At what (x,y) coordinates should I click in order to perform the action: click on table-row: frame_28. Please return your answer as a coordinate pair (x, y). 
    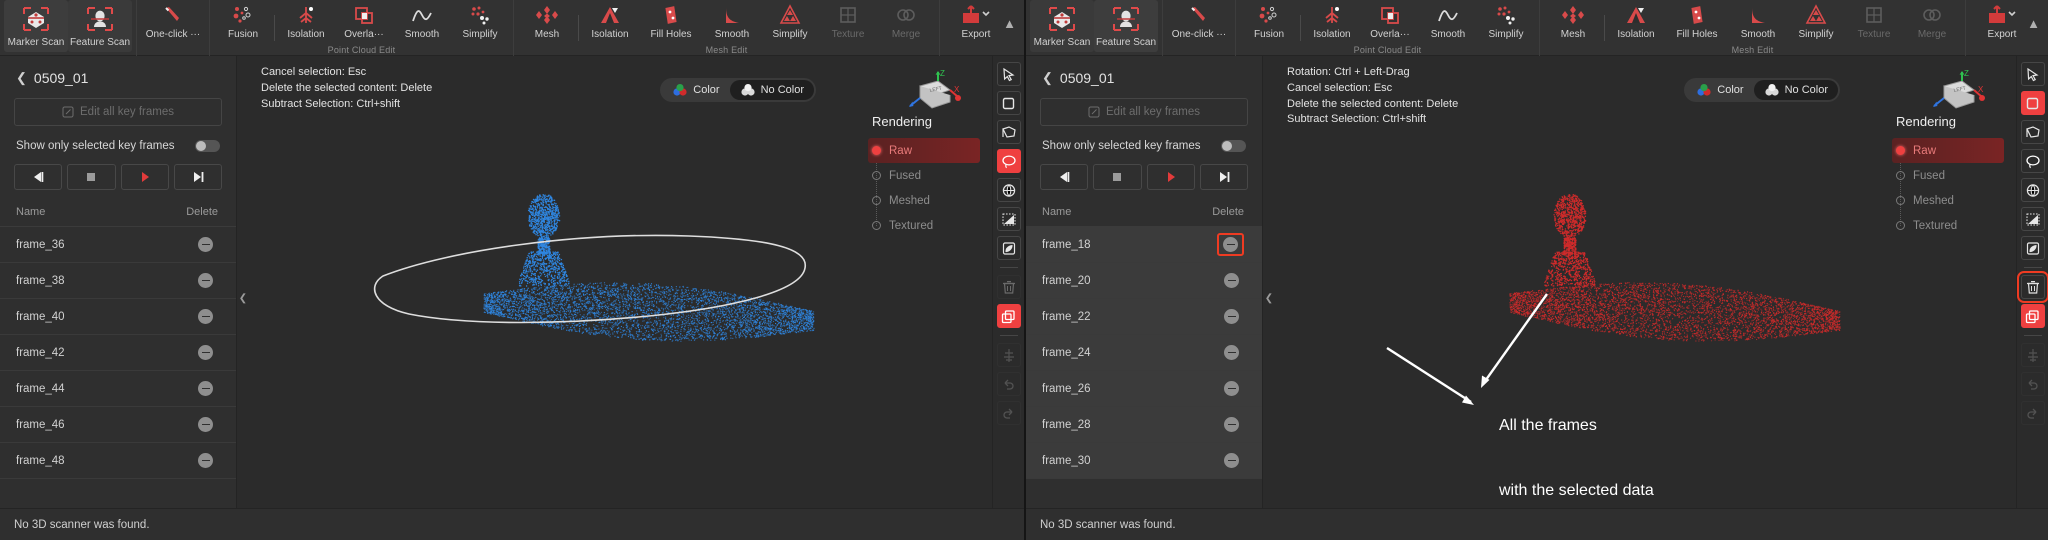
    Looking at the image, I should click on (1144, 425).